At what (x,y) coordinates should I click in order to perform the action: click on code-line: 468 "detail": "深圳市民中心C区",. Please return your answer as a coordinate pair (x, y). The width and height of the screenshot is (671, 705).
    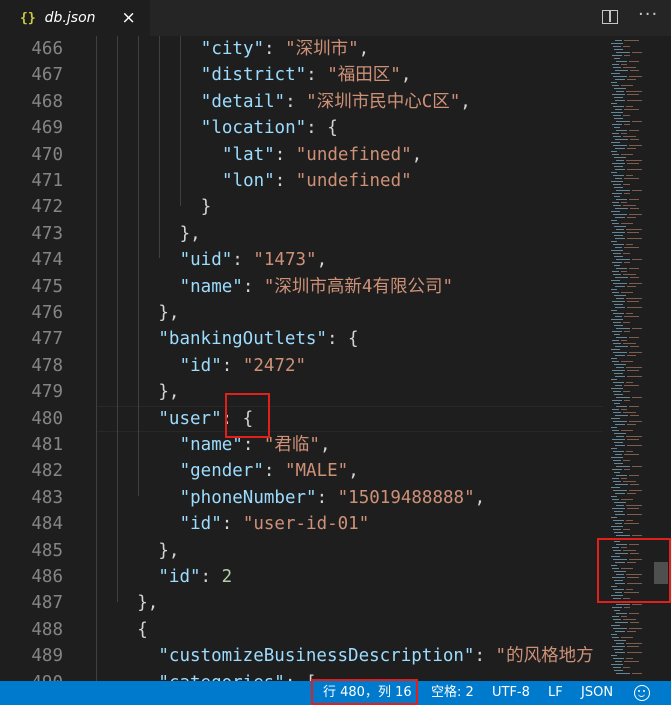
    Looking at the image, I should click on (301, 102).